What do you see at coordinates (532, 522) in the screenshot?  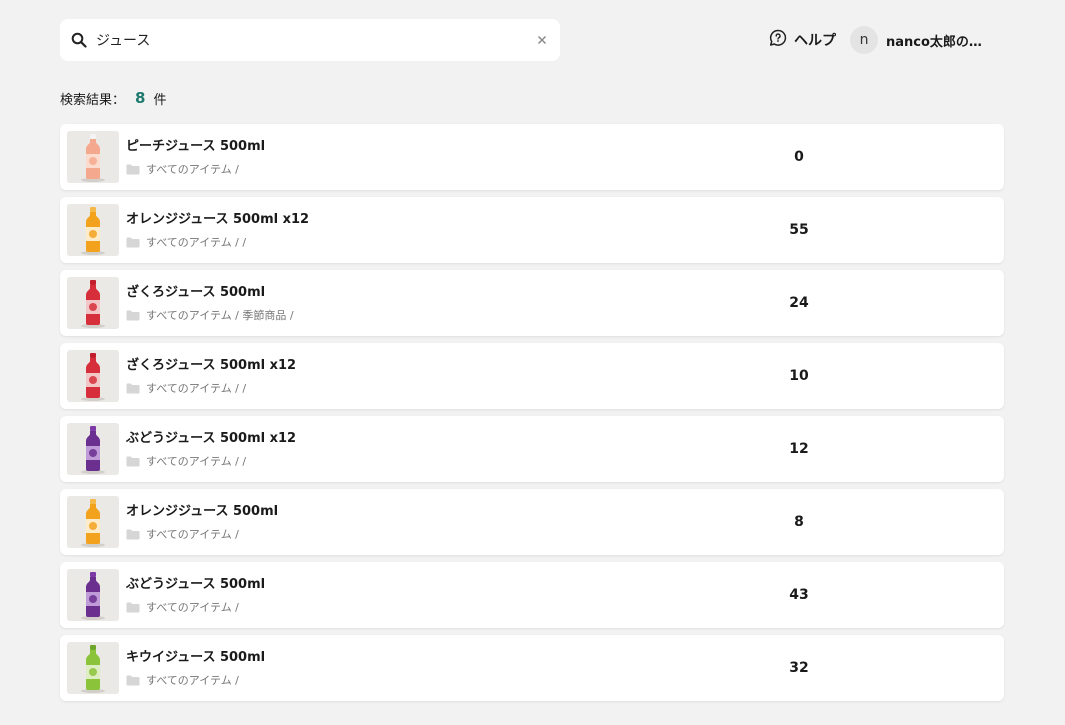 I see `list-item: オレンジジュース 500ml すべてのアイテム / 8` at bounding box center [532, 522].